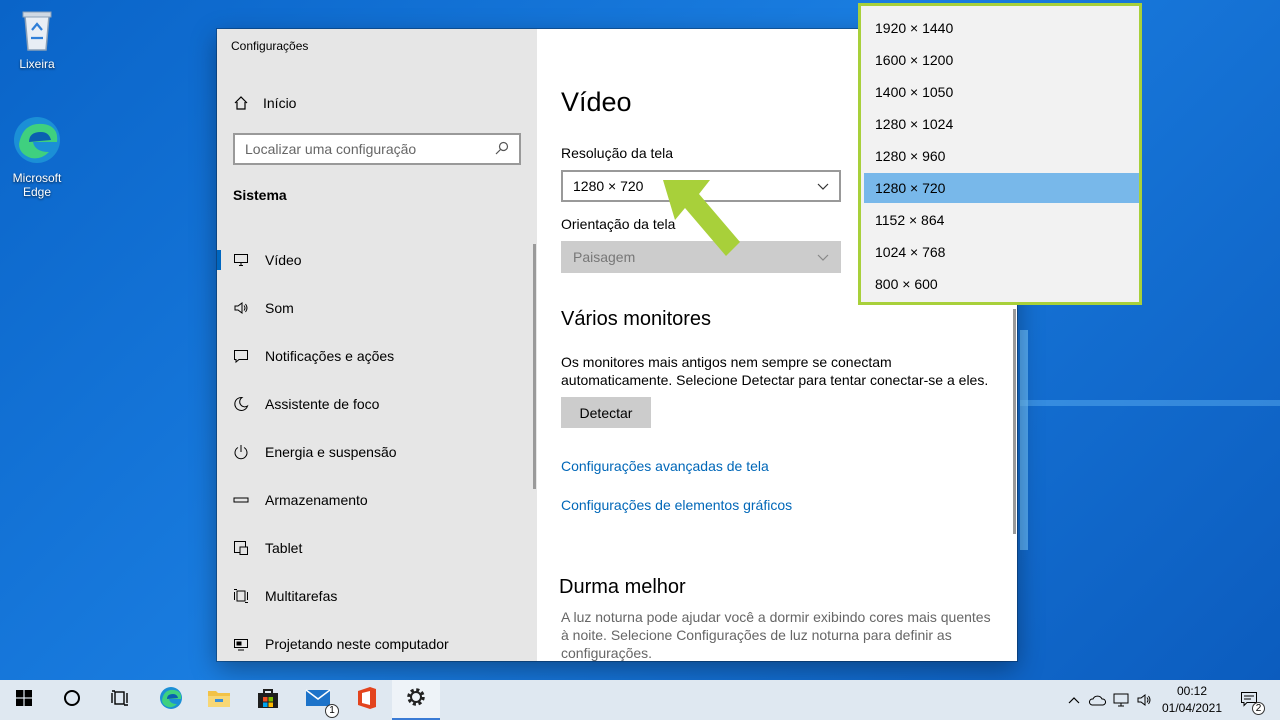  I want to click on task-view-button, so click(120, 700).